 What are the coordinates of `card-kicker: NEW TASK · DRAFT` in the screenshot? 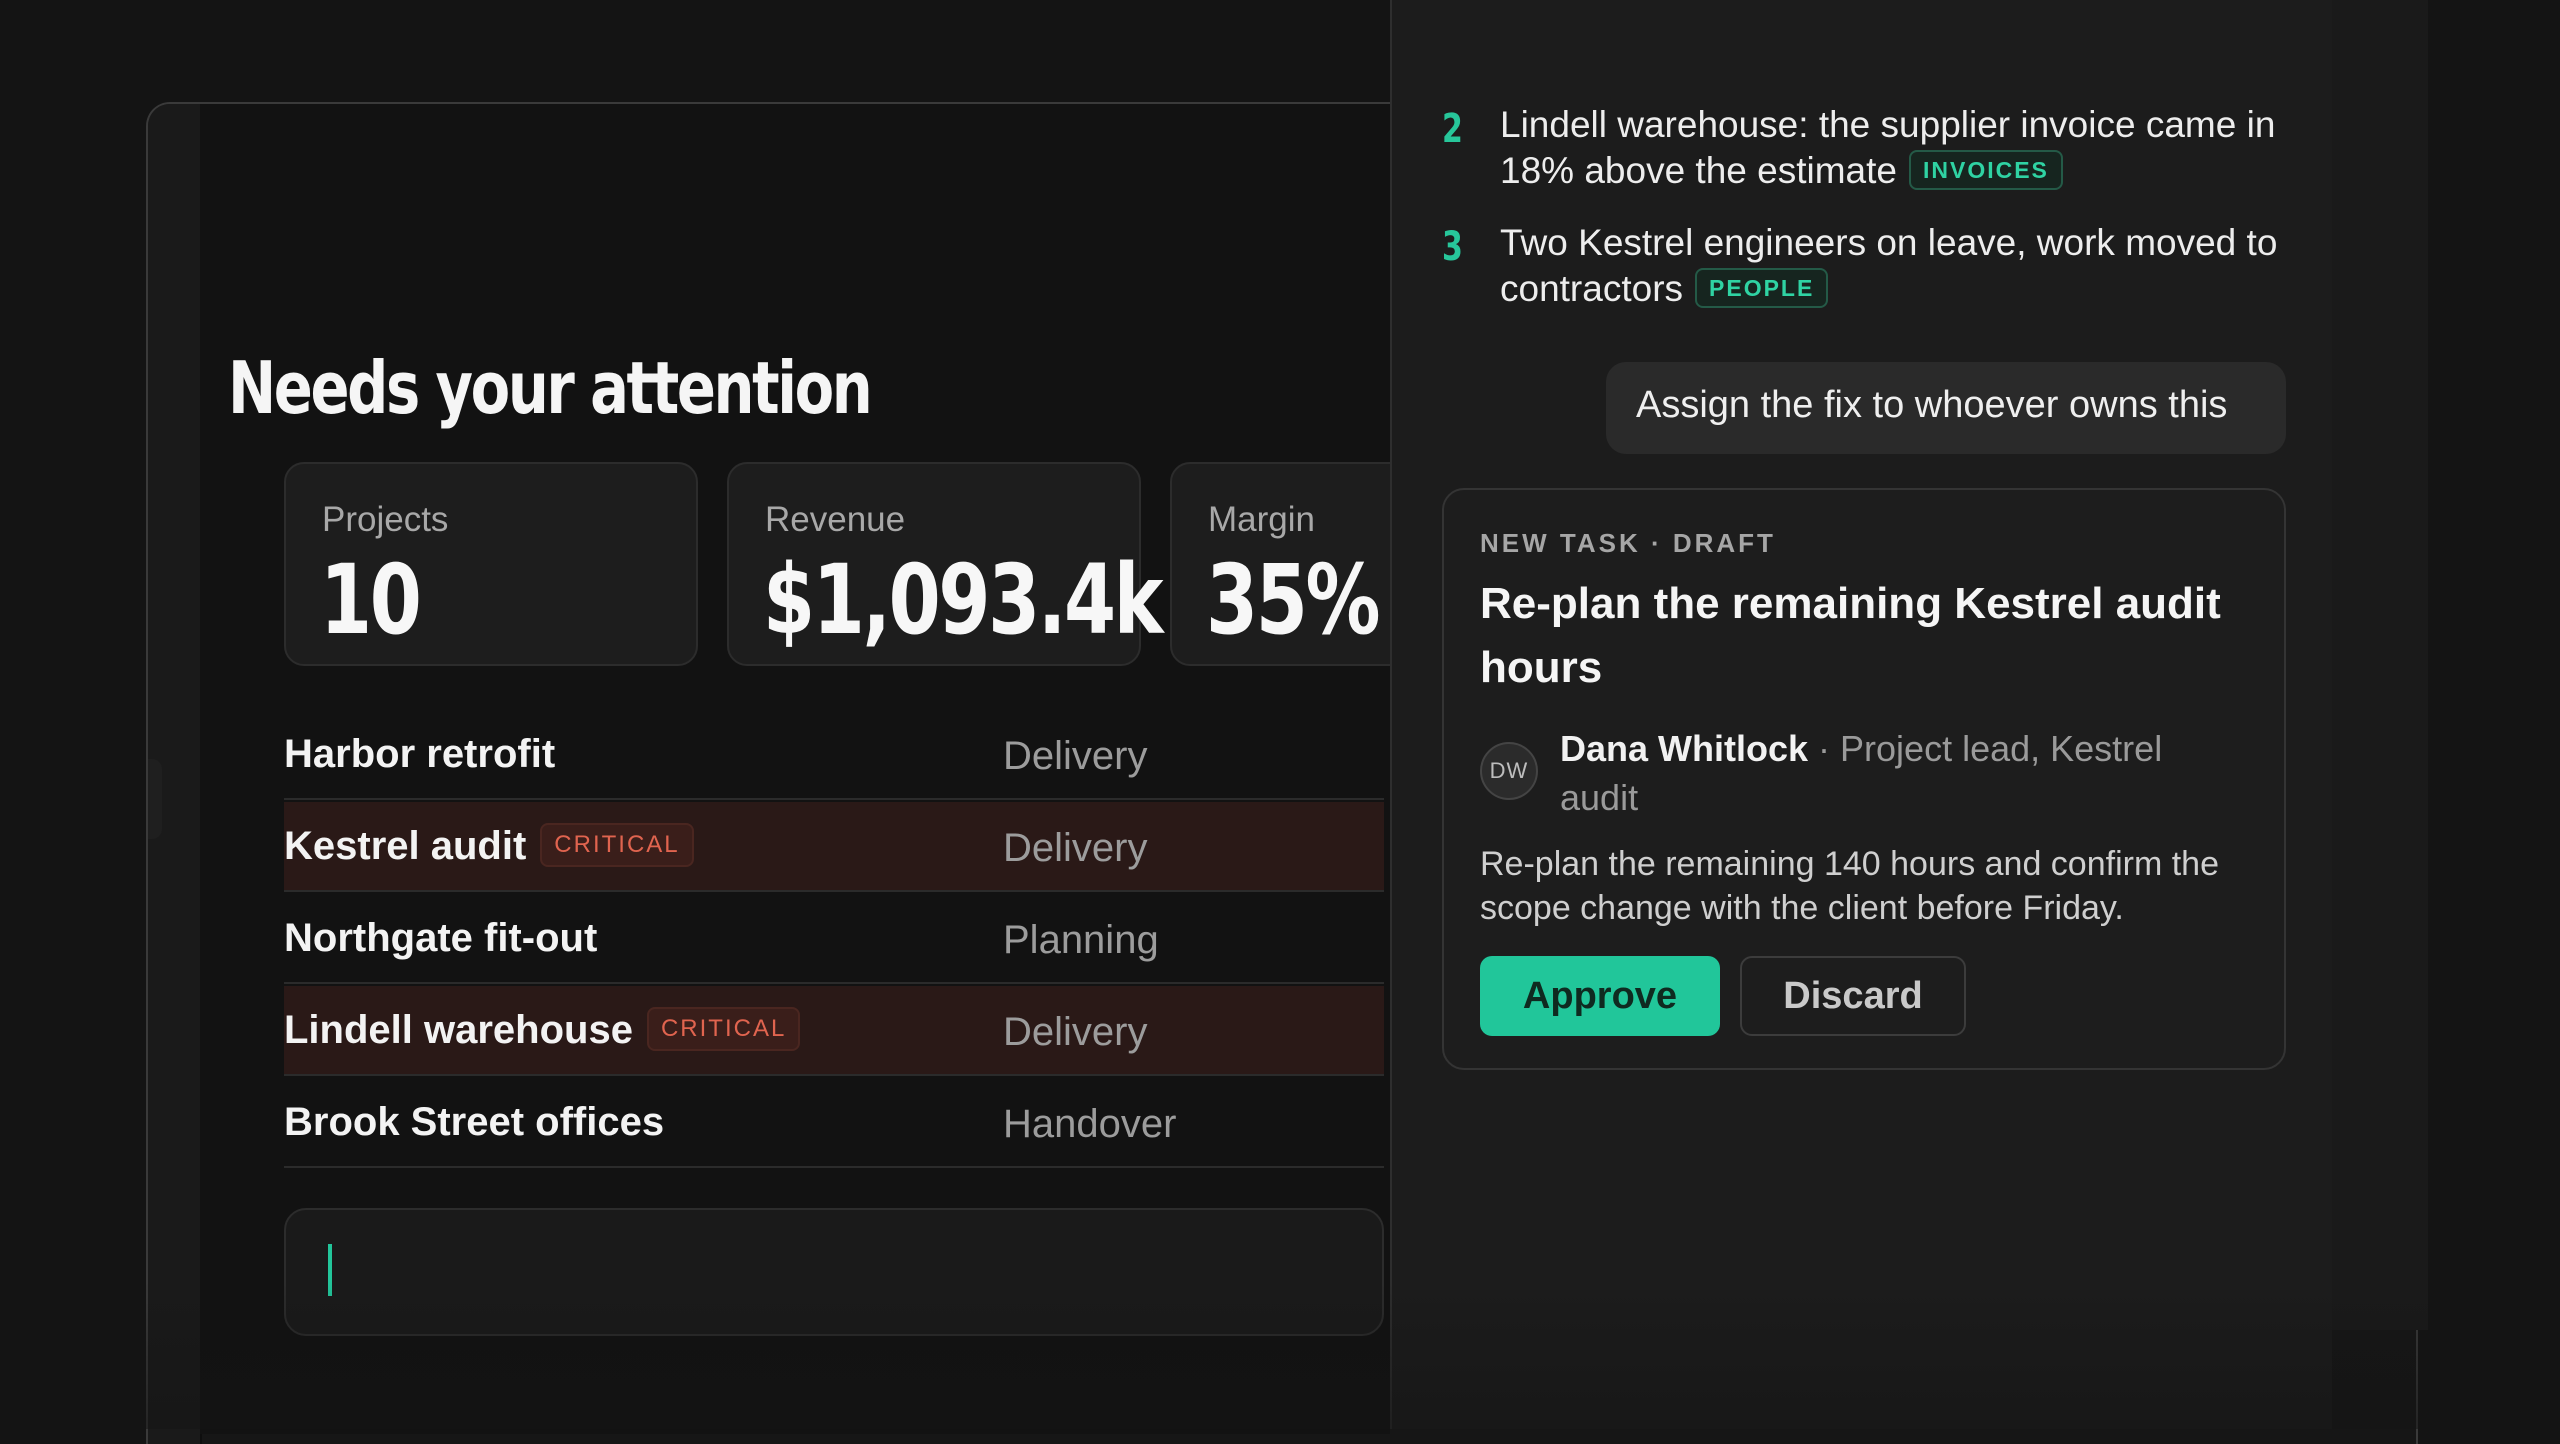 It's located at (1628, 543).